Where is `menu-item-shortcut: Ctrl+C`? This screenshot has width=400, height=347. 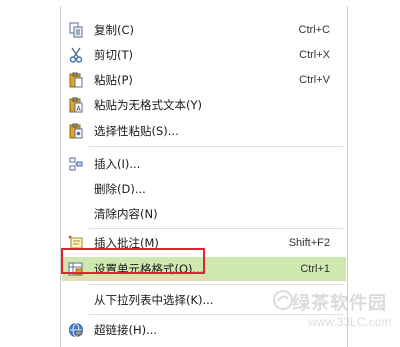 menu-item-shortcut: Ctrl+C is located at coordinates (314, 30).